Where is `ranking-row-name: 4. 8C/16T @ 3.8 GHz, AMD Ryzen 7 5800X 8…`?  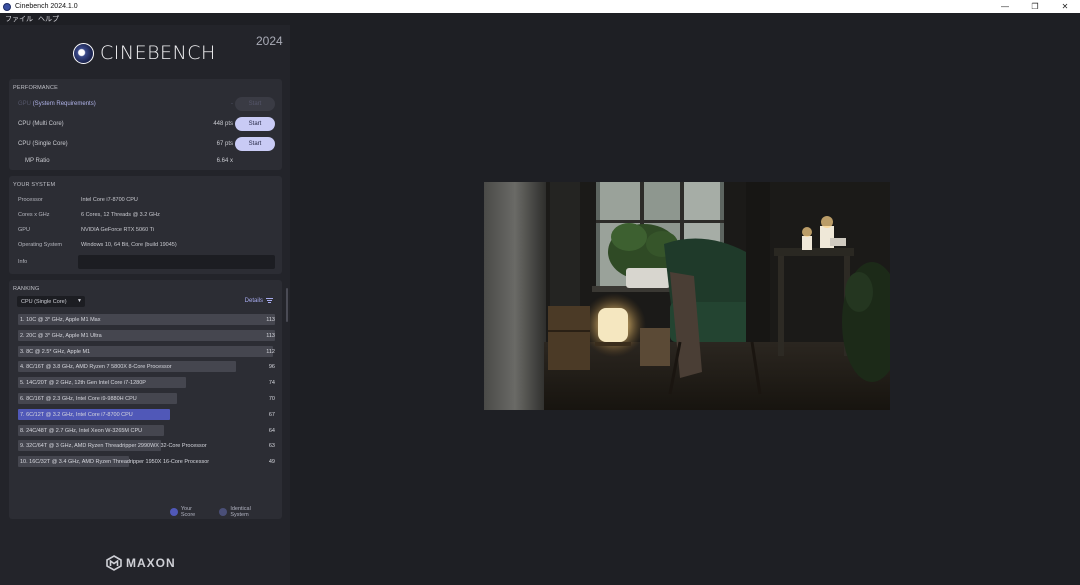
ranking-row-name: 4. 8C/16T @ 3.8 GHz, AMD Ryzen 7 5800X 8… is located at coordinates (96, 367).